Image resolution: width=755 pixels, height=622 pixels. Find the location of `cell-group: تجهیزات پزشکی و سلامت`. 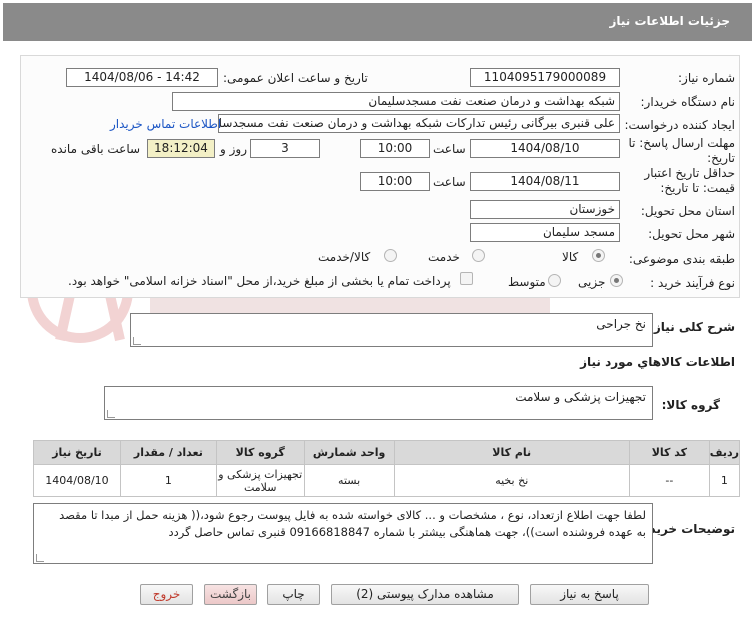

cell-group: تجهیزات پزشکی و سلامت is located at coordinates (260, 480).